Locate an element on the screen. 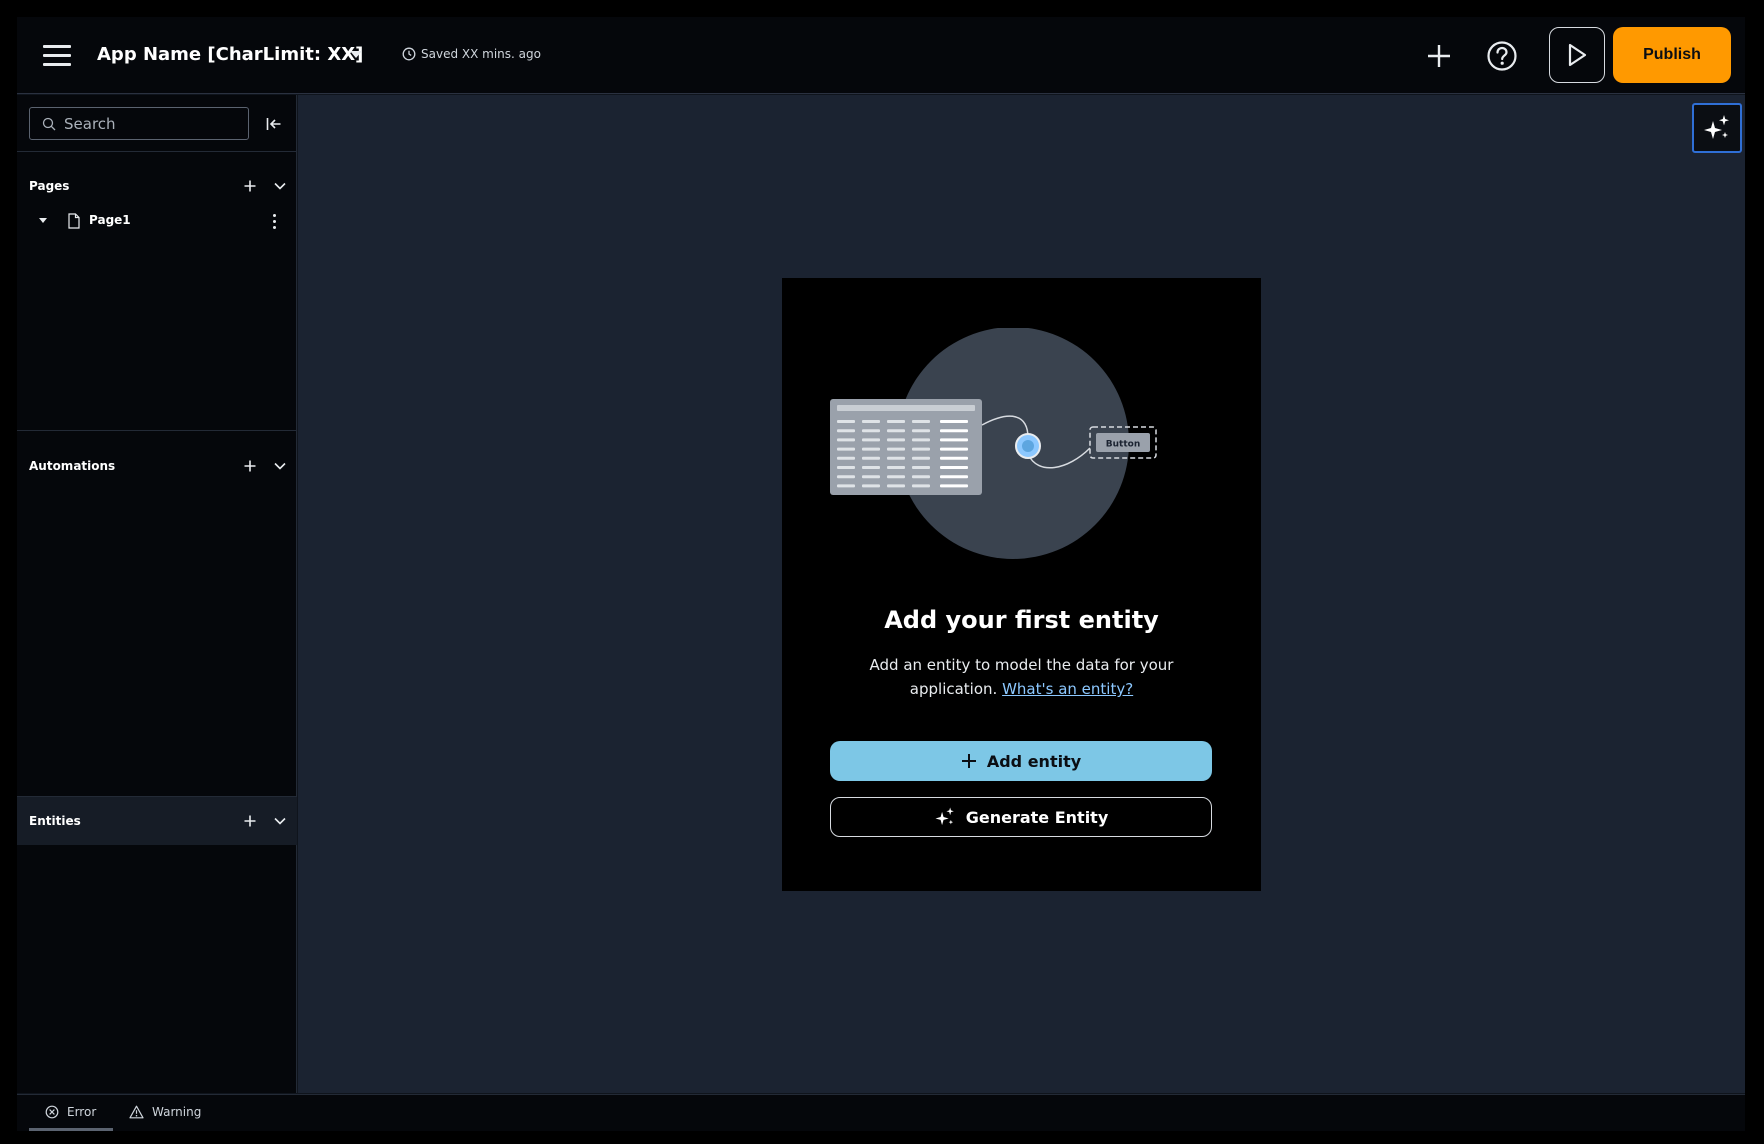  add-button is located at coordinates (1439, 56).